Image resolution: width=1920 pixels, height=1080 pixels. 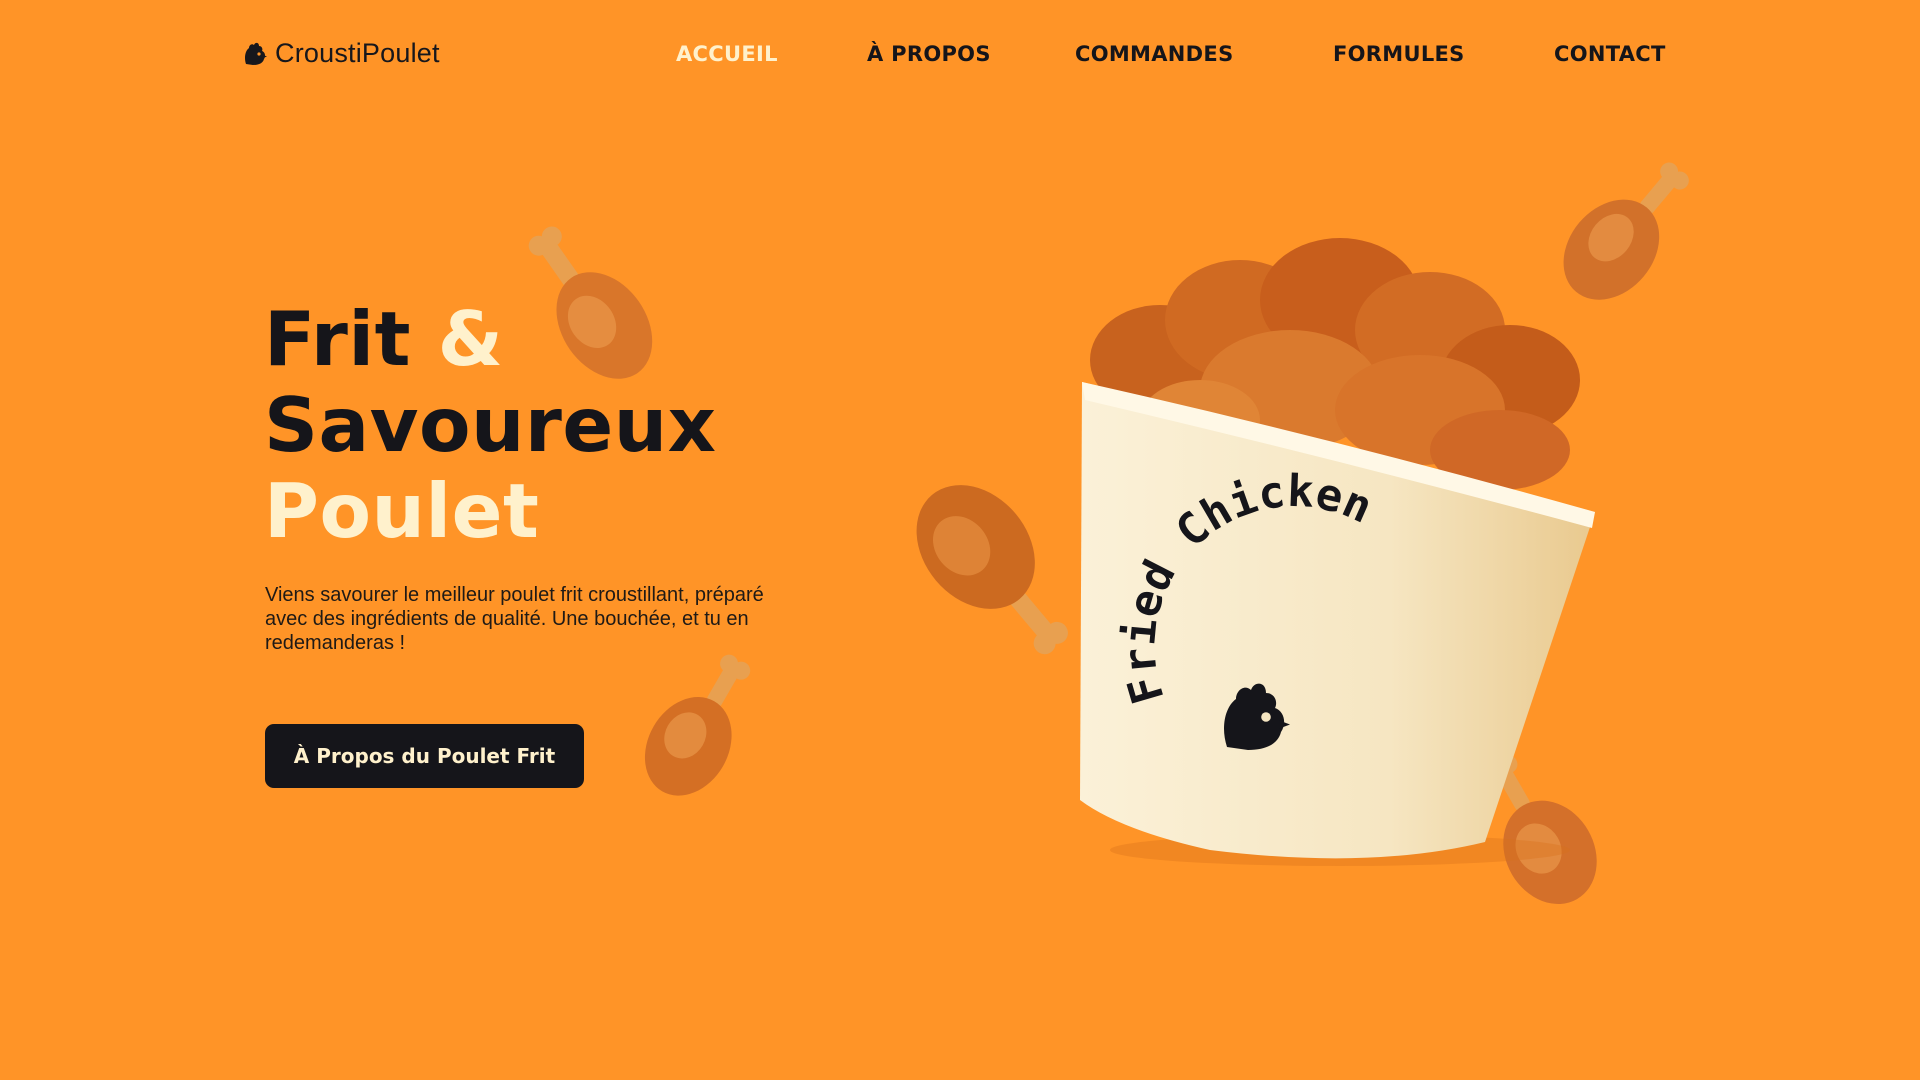 What do you see at coordinates (402, 511) in the screenshot?
I see `headline-word-poulet: Poulet` at bounding box center [402, 511].